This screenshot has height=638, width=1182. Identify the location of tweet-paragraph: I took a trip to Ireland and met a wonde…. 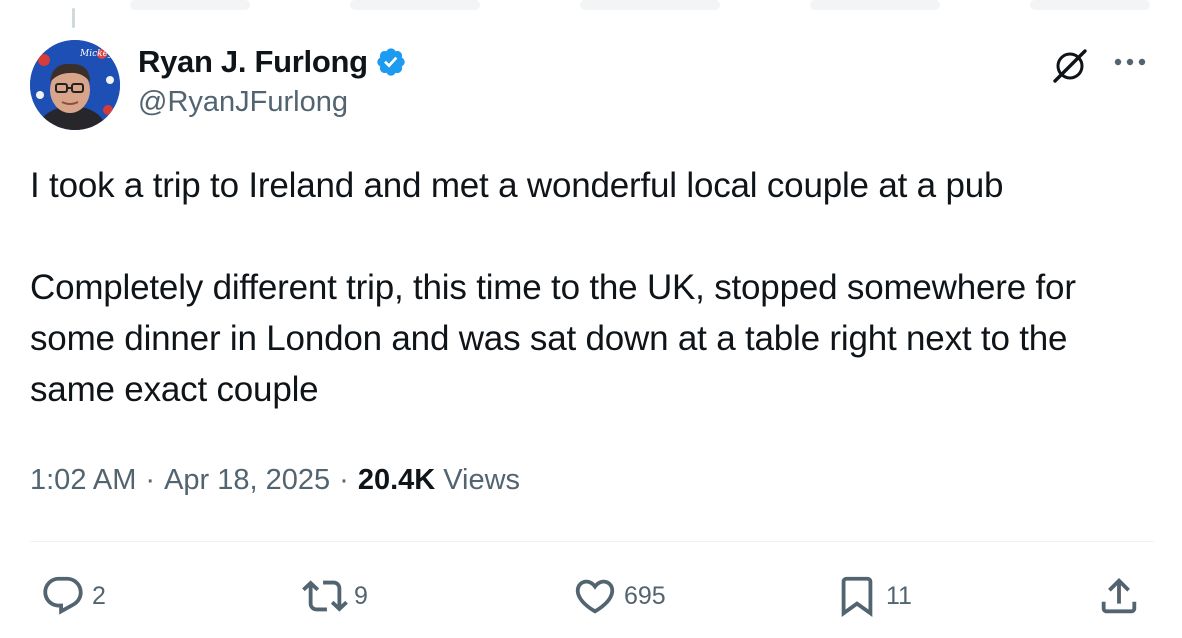
(517, 185).